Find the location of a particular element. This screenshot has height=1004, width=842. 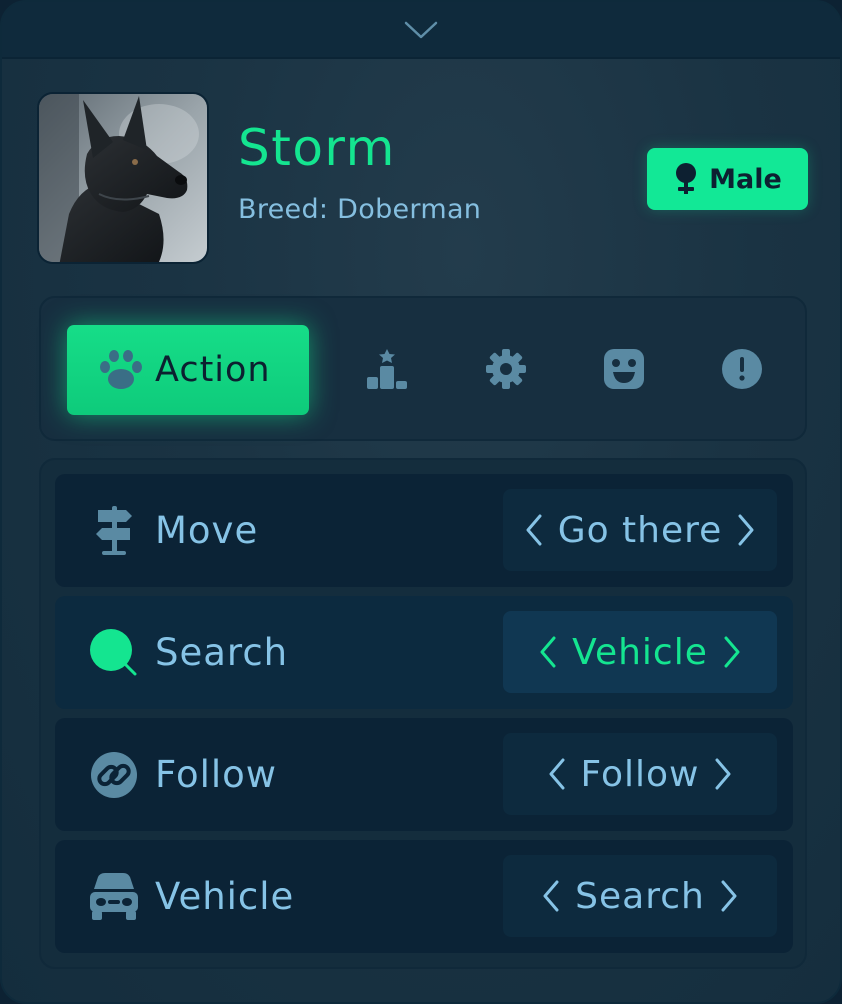

action-value: Vehicle is located at coordinates (640, 652).